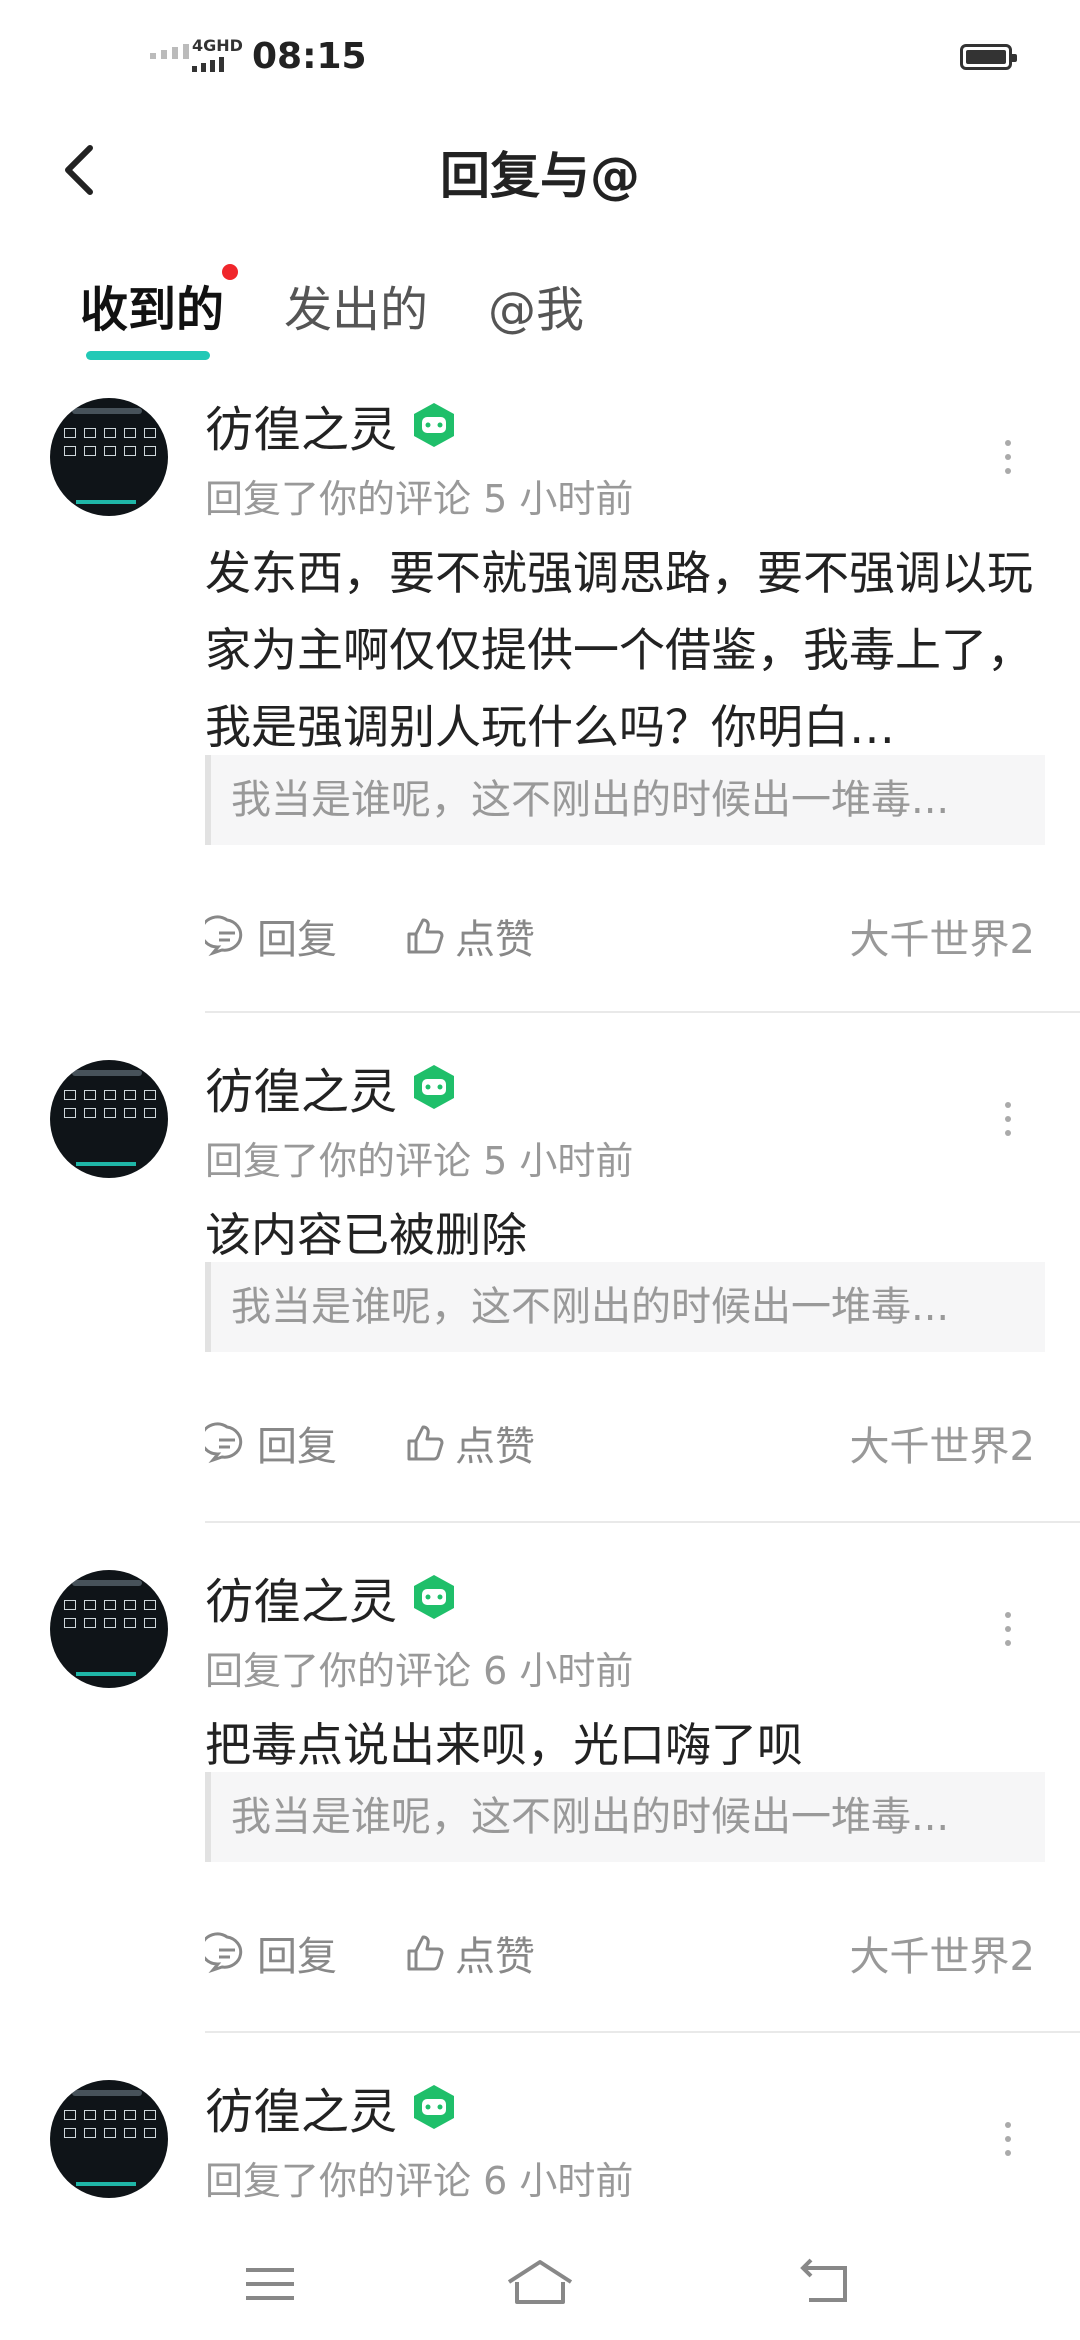 The image size is (1080, 2340). I want to click on tab-label: 发出的, so click(356, 310).